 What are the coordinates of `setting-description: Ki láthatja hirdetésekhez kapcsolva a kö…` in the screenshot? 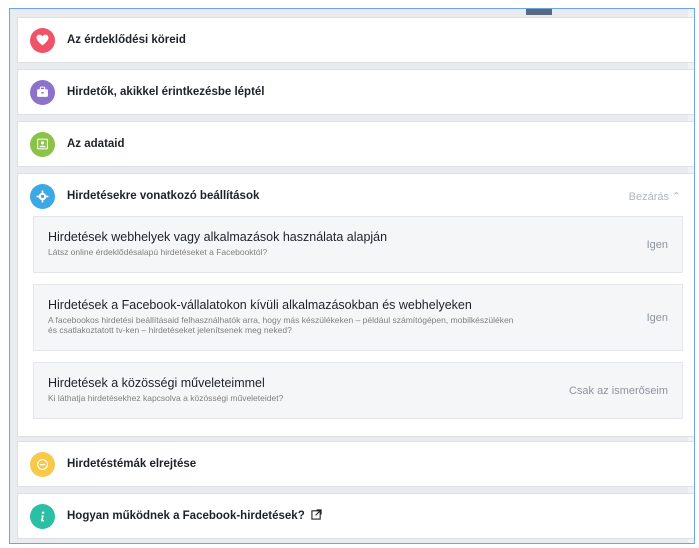 It's located at (166, 398).